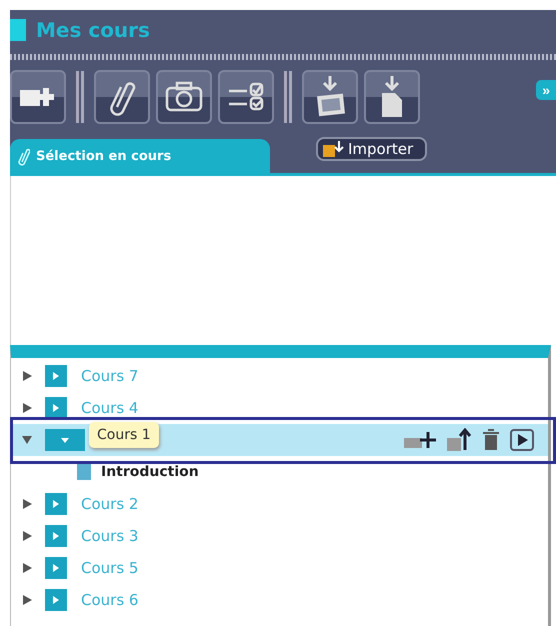  Describe the element at coordinates (18, 30) in the screenshot. I see `logo-icon` at that location.